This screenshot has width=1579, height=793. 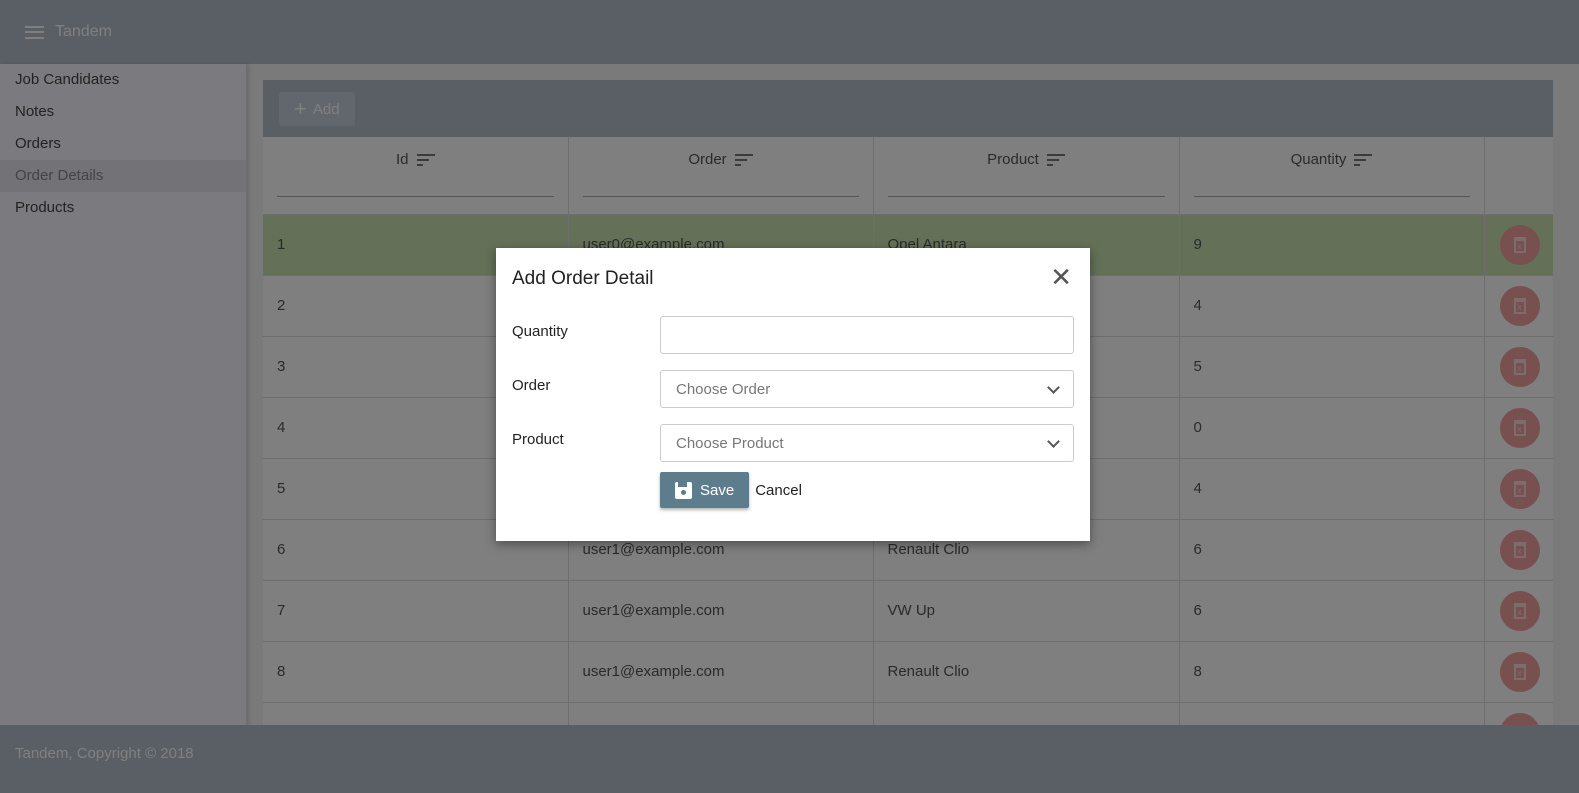 What do you see at coordinates (583, 278) in the screenshot?
I see `dialog-title: Add Order Detail` at bounding box center [583, 278].